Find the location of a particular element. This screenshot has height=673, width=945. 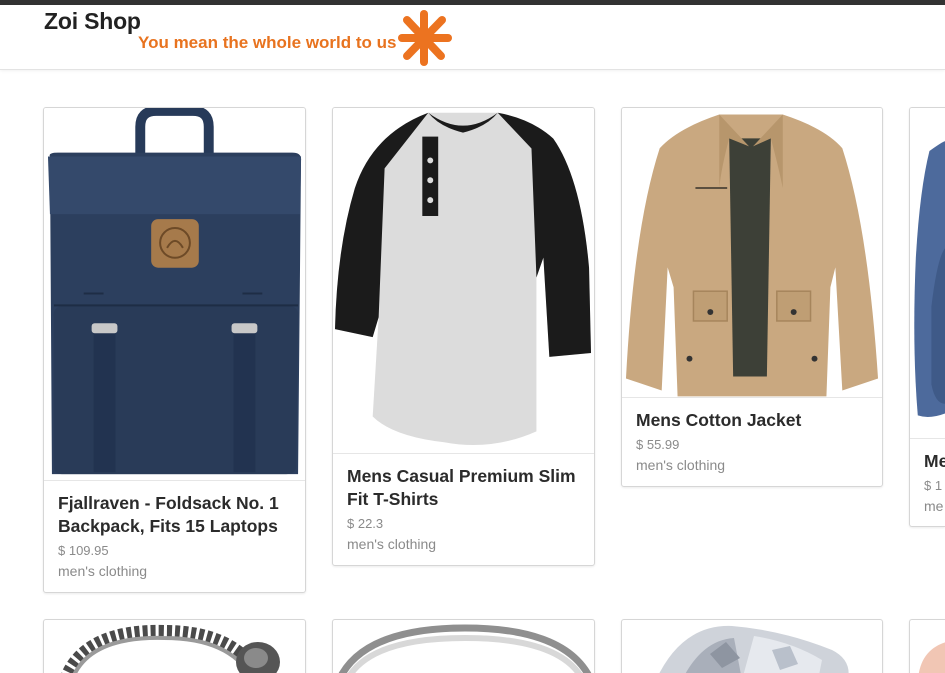

dragon-chain-bracelet-image is located at coordinates (175, 646).